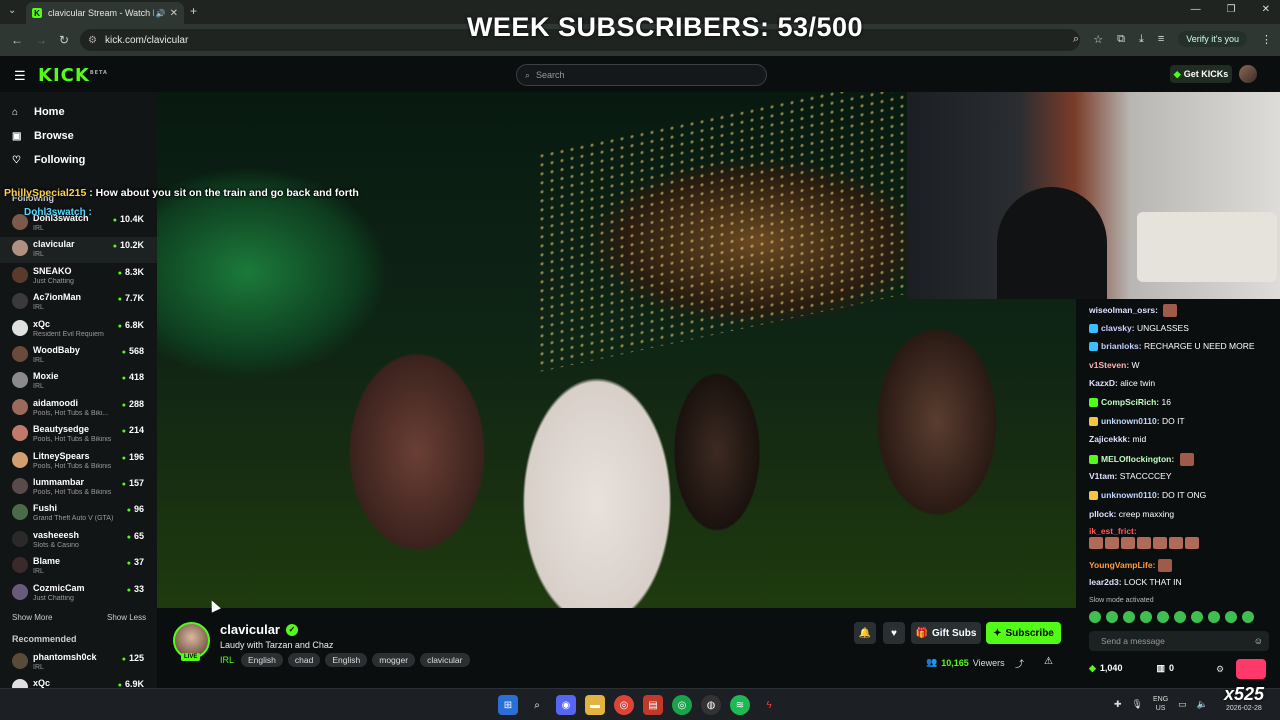 This screenshot has width=1280, height=720. What do you see at coordinates (1244, 708) in the screenshot?
I see `clock-date: 2026-02-28` at bounding box center [1244, 708].